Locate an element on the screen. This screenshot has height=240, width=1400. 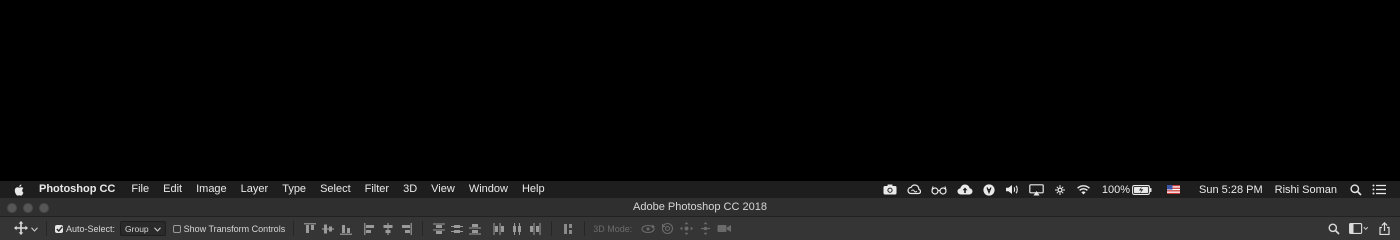
slide-3d-camera-icon is located at coordinates (705, 228).